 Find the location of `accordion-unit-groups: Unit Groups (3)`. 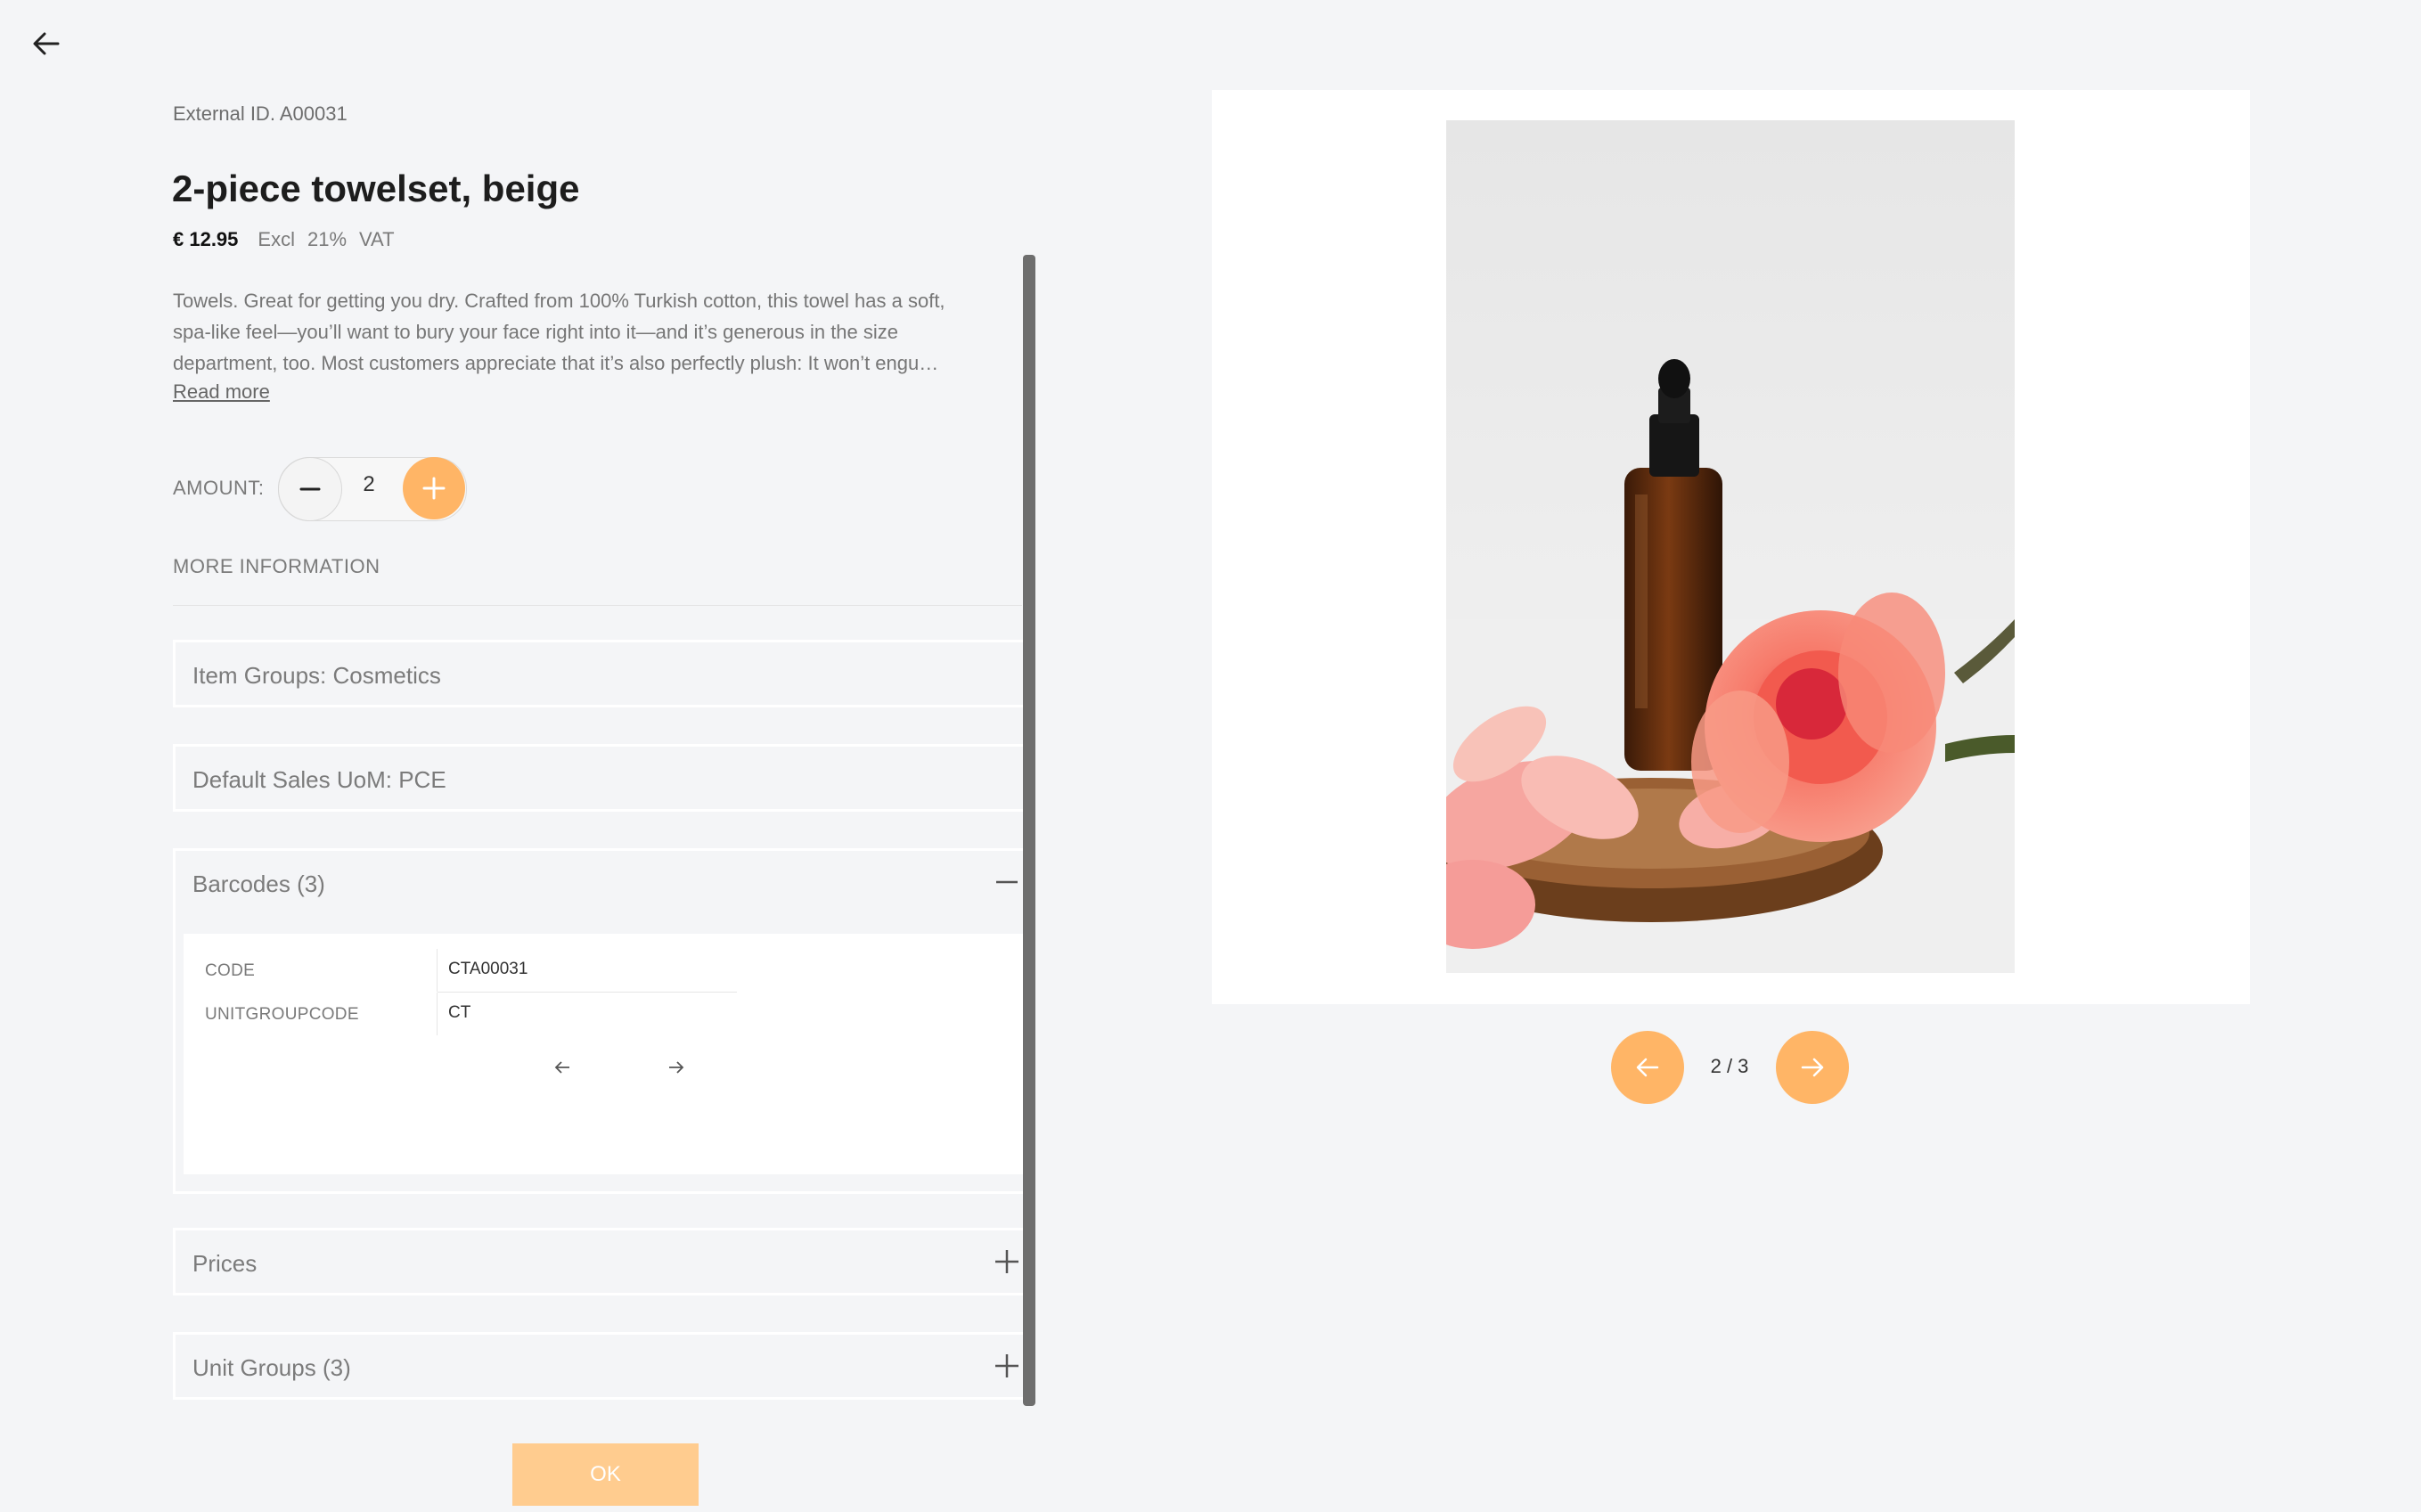

accordion-unit-groups: Unit Groups (3) is located at coordinates (604, 1366).